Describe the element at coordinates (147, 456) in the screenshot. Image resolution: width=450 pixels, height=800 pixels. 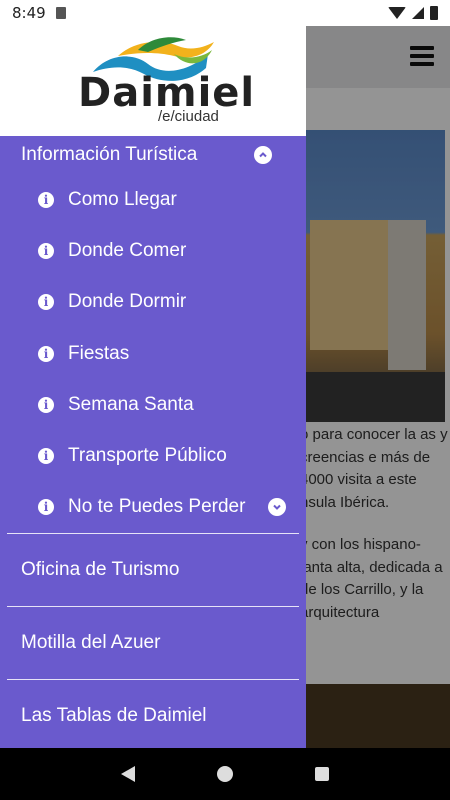
I see `sidebar-item-label: Transporte Público` at that location.